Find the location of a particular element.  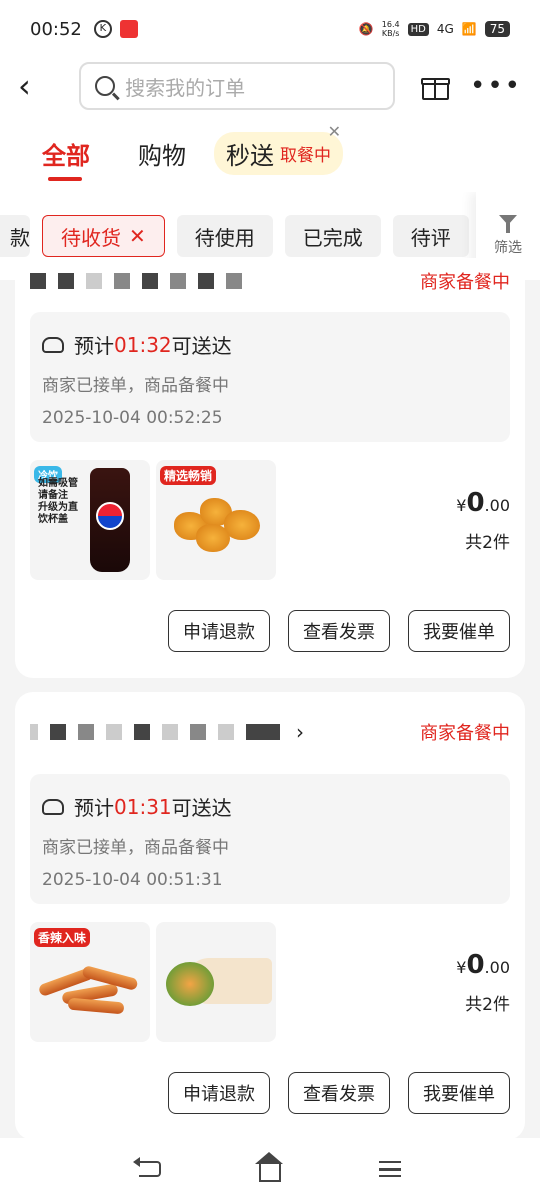

wings-image is located at coordinates (88, 990).